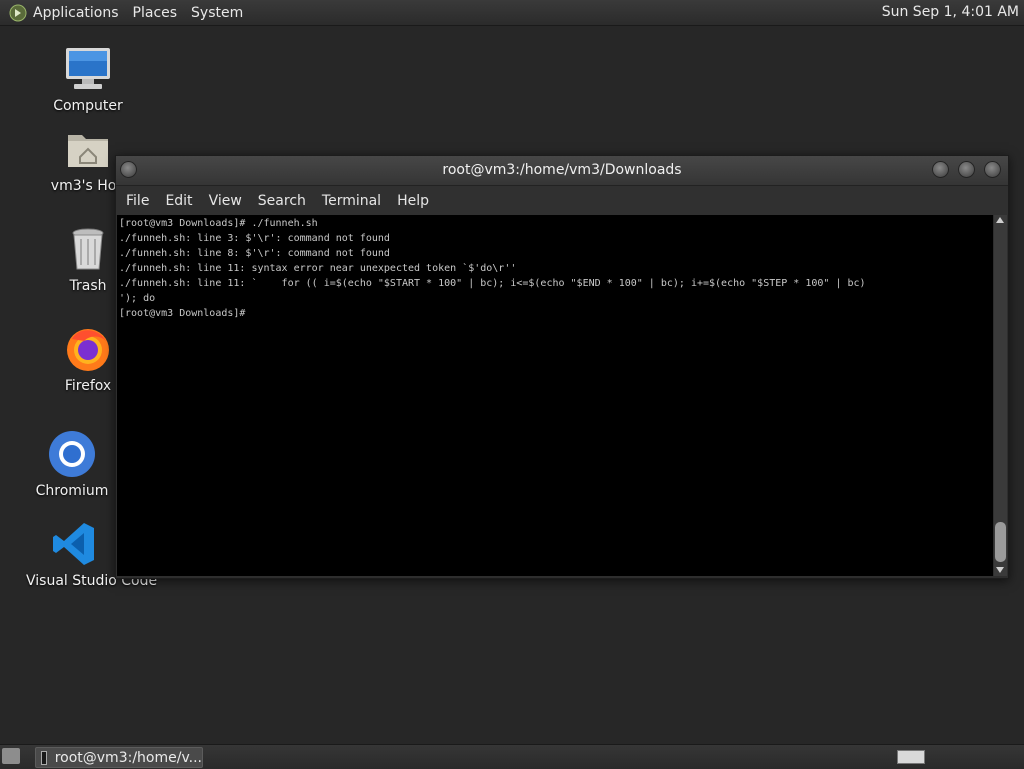 Image resolution: width=1024 pixels, height=769 pixels. Describe the element at coordinates (137, 201) in the screenshot. I see `menu-file: File` at that location.